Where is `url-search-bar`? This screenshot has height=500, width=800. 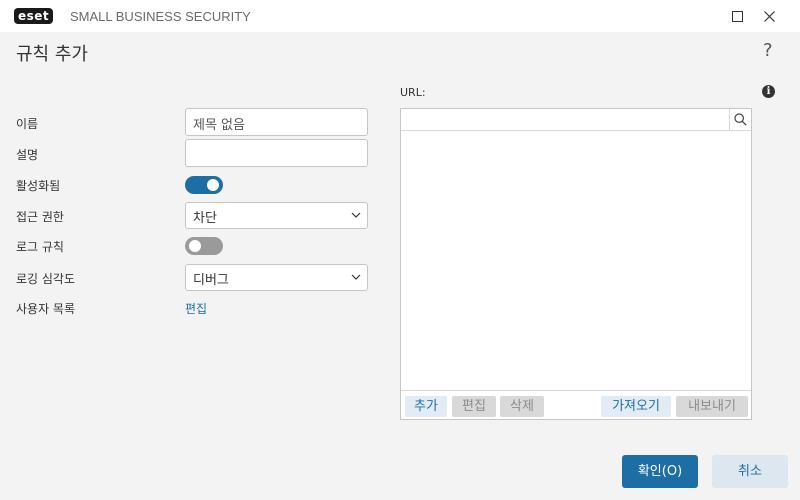
url-search-bar is located at coordinates (576, 120).